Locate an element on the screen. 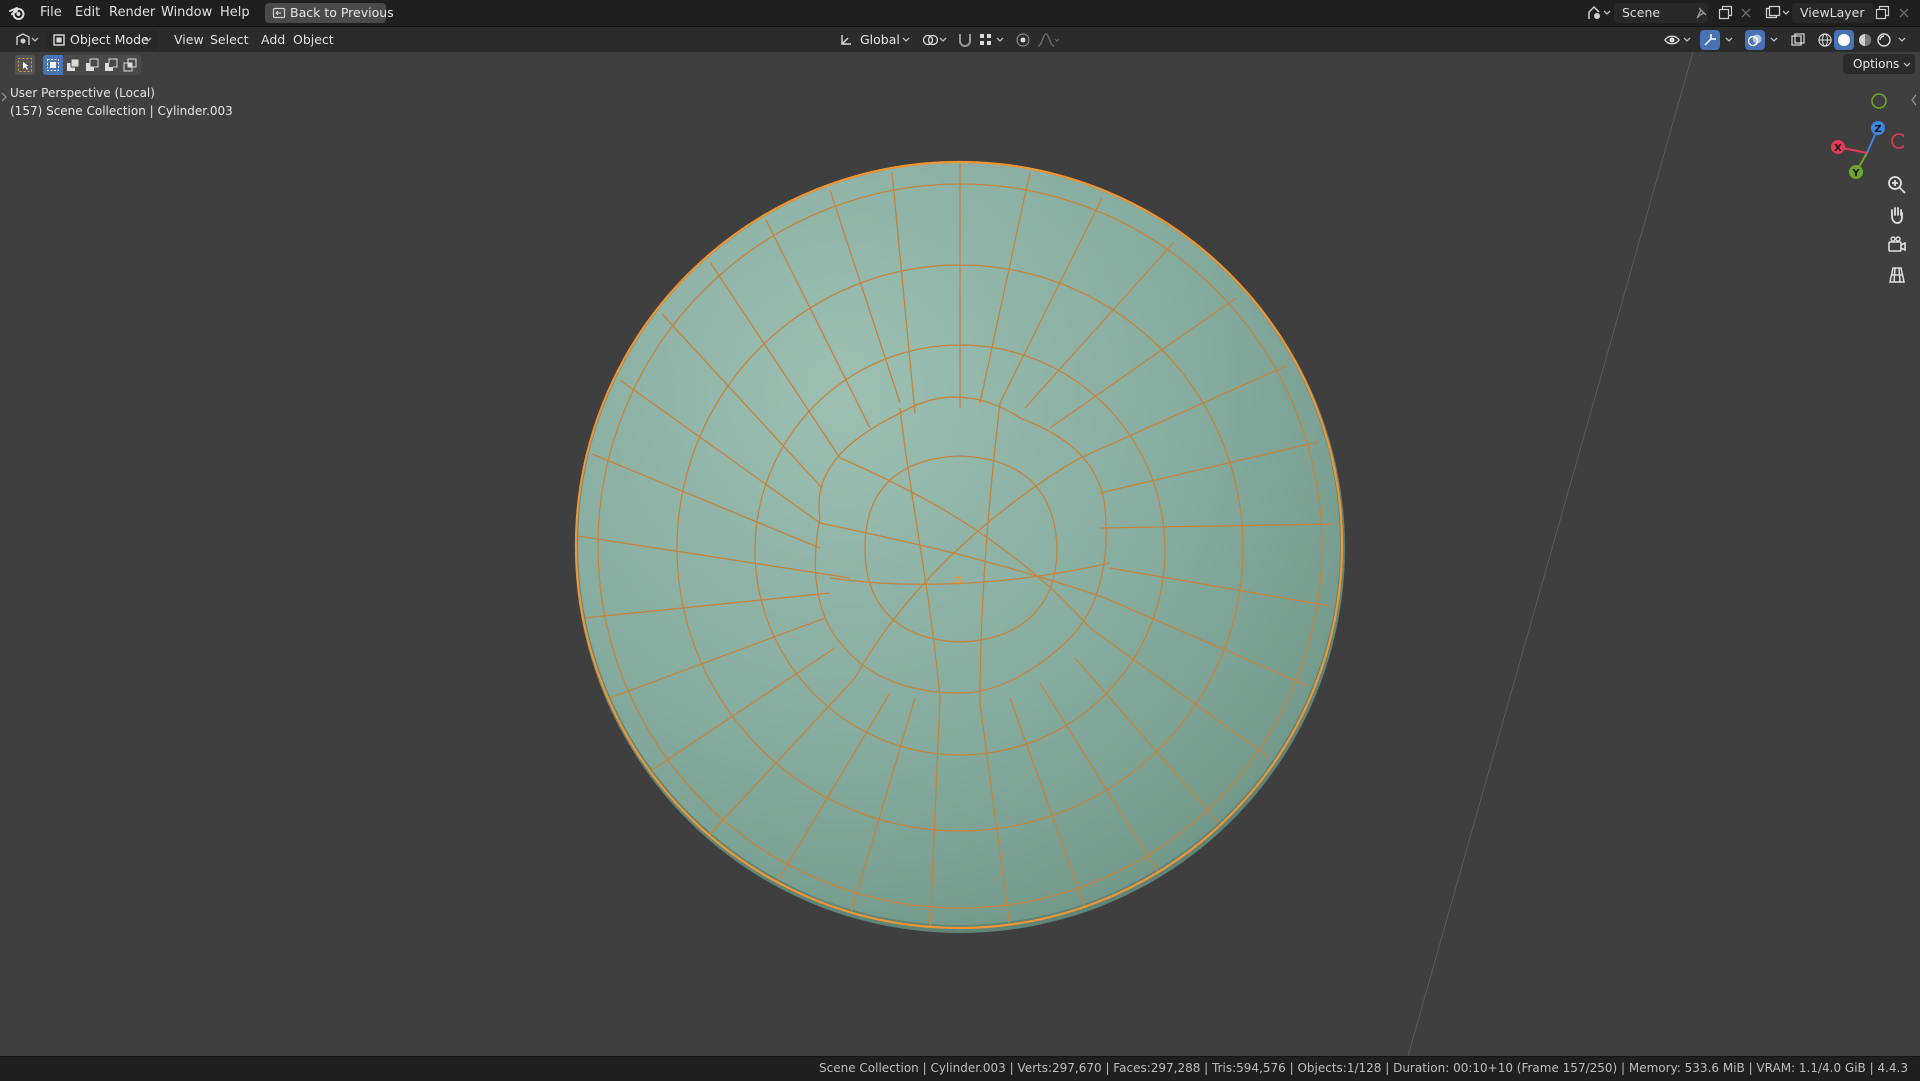 Image resolution: width=1920 pixels, height=1081 pixels. menu-file: File is located at coordinates (51, 13).